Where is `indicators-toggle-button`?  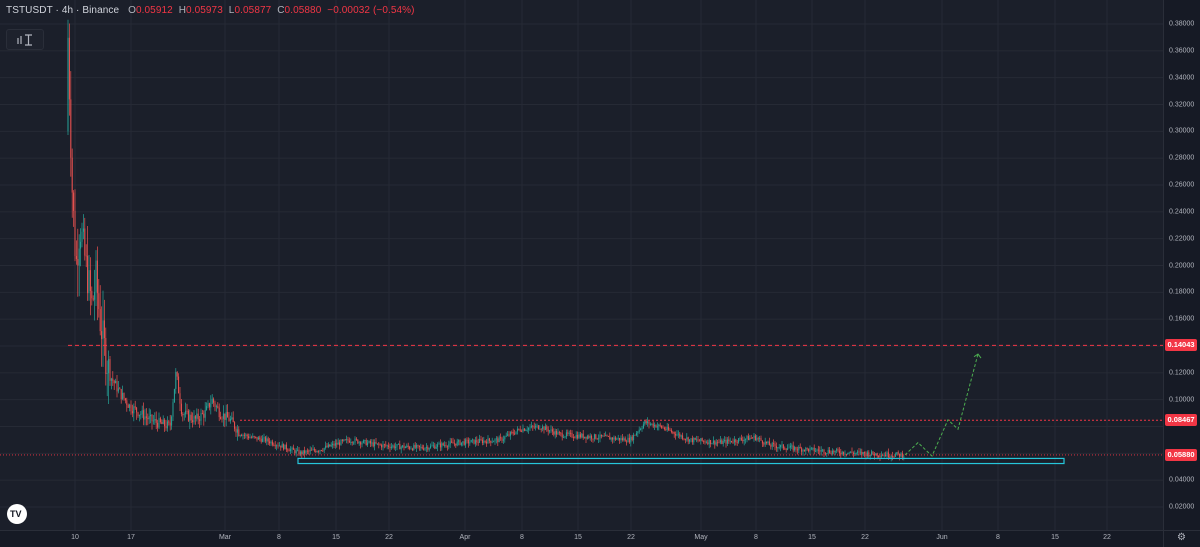
indicators-toggle-button is located at coordinates (25, 39).